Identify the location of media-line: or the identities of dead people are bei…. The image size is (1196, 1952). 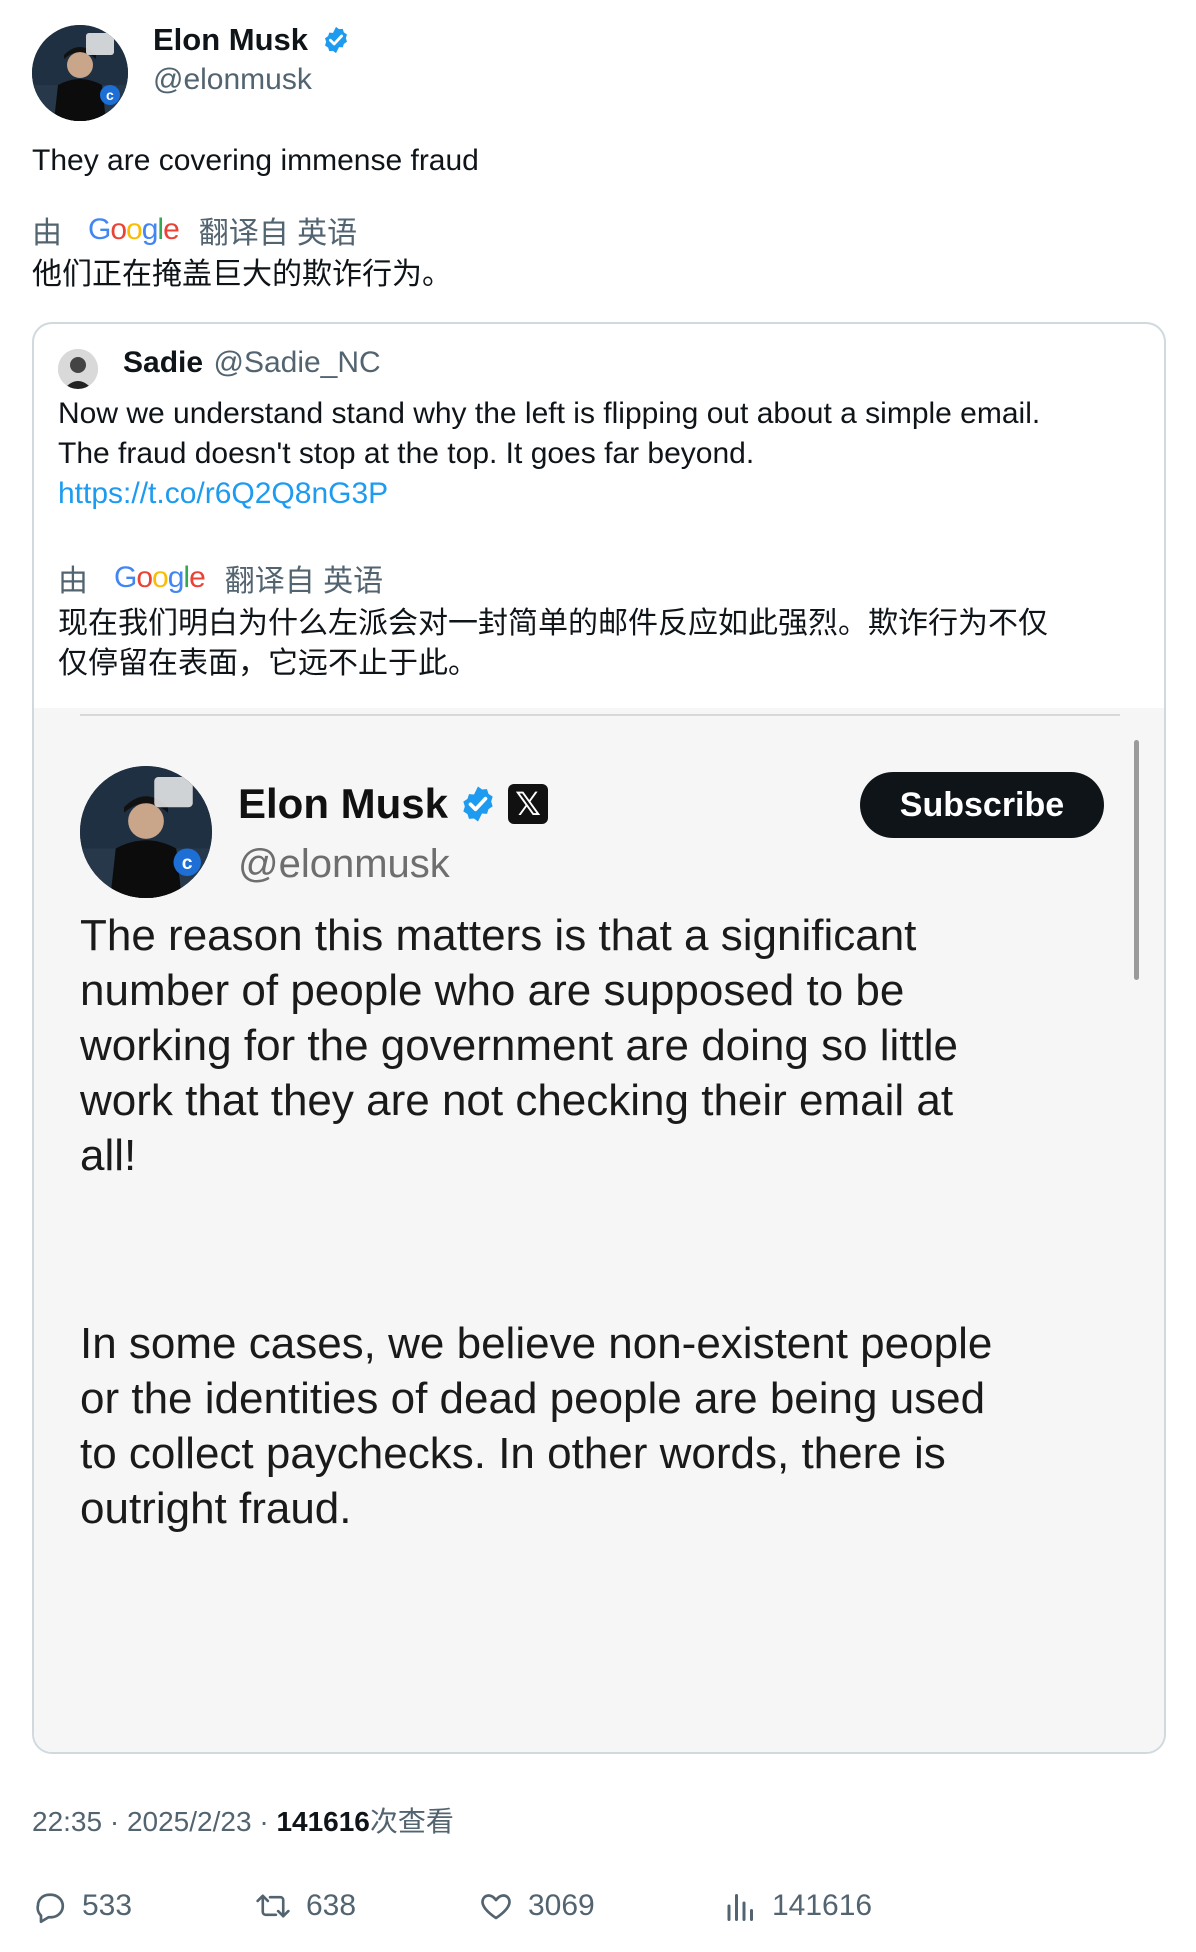
(533, 1398).